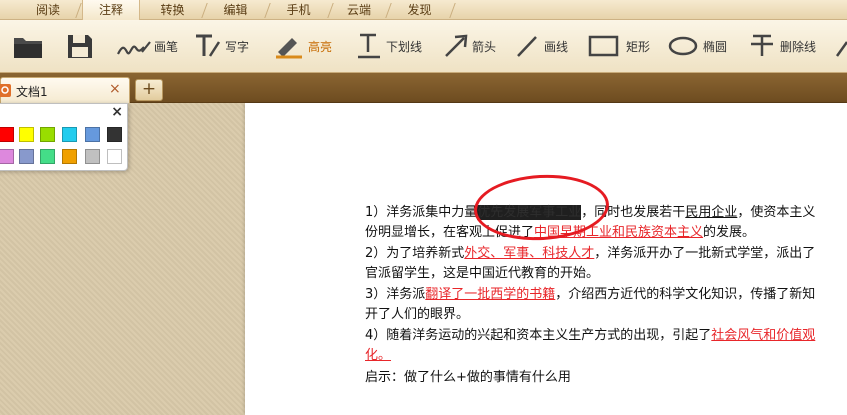 Image resolution: width=847 pixels, height=415 pixels. I want to click on eraser-icon, so click(841, 49).